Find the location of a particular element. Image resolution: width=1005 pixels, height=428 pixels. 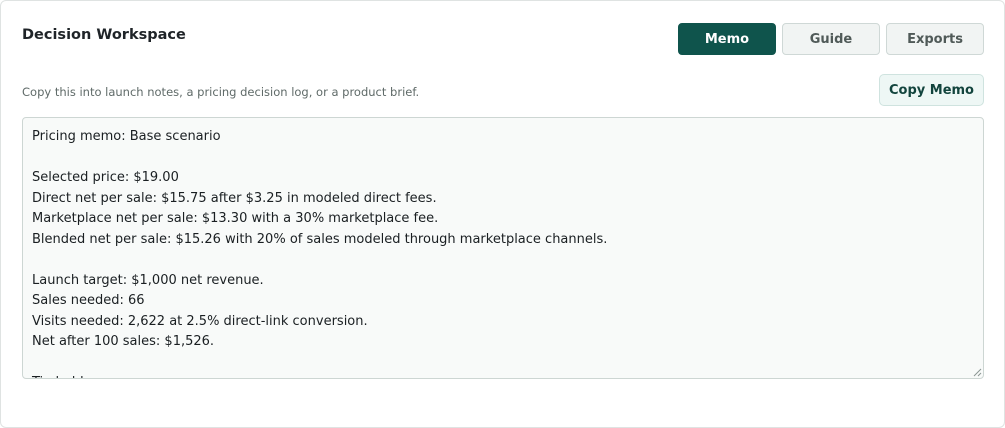

tab-guide: Guide is located at coordinates (831, 39).